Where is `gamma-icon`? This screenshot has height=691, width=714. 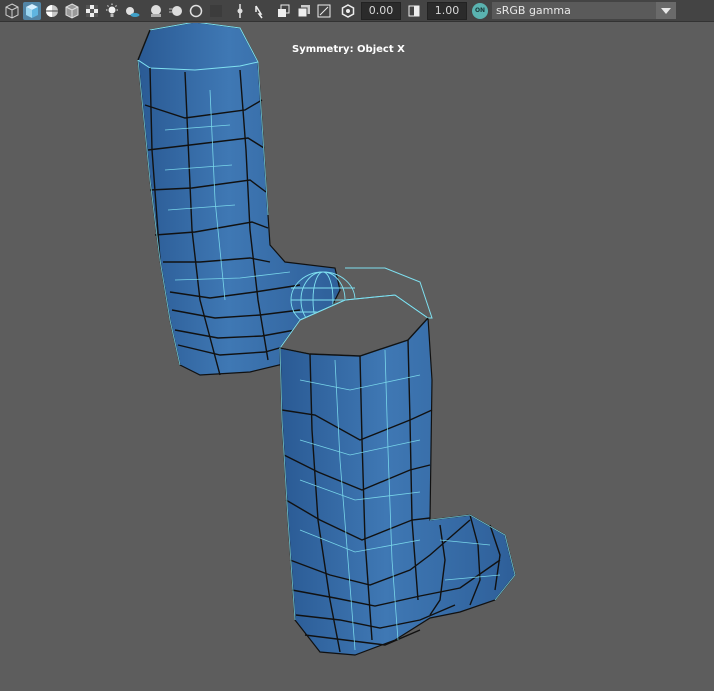
gamma-icon is located at coordinates (414, 11).